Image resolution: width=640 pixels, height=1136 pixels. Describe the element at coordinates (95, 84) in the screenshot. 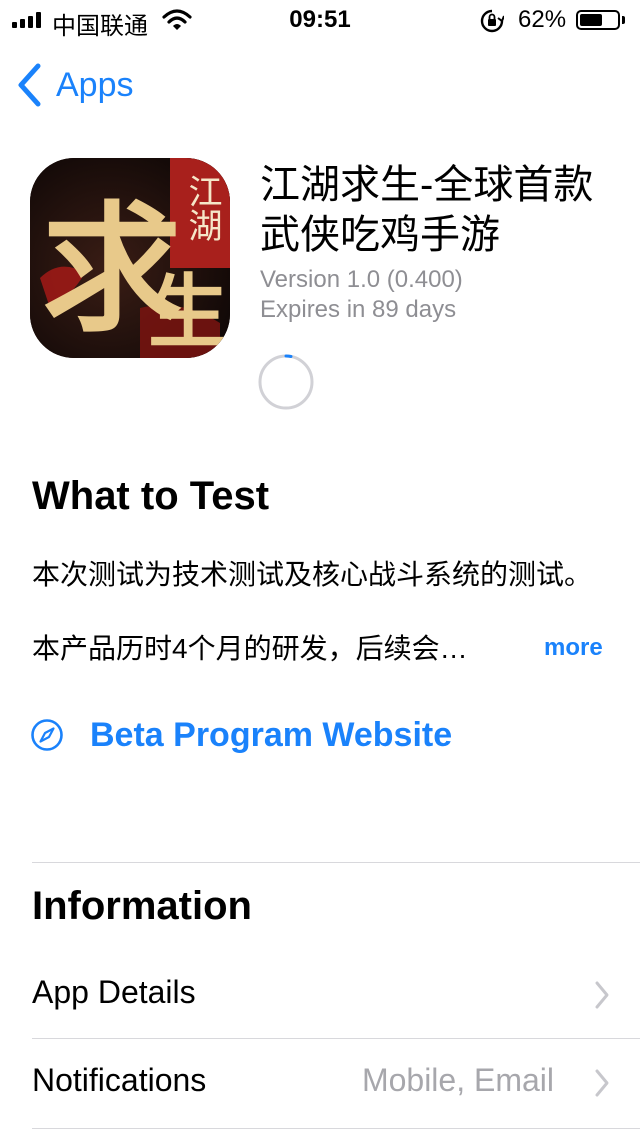

I see `back-label: Apps` at that location.